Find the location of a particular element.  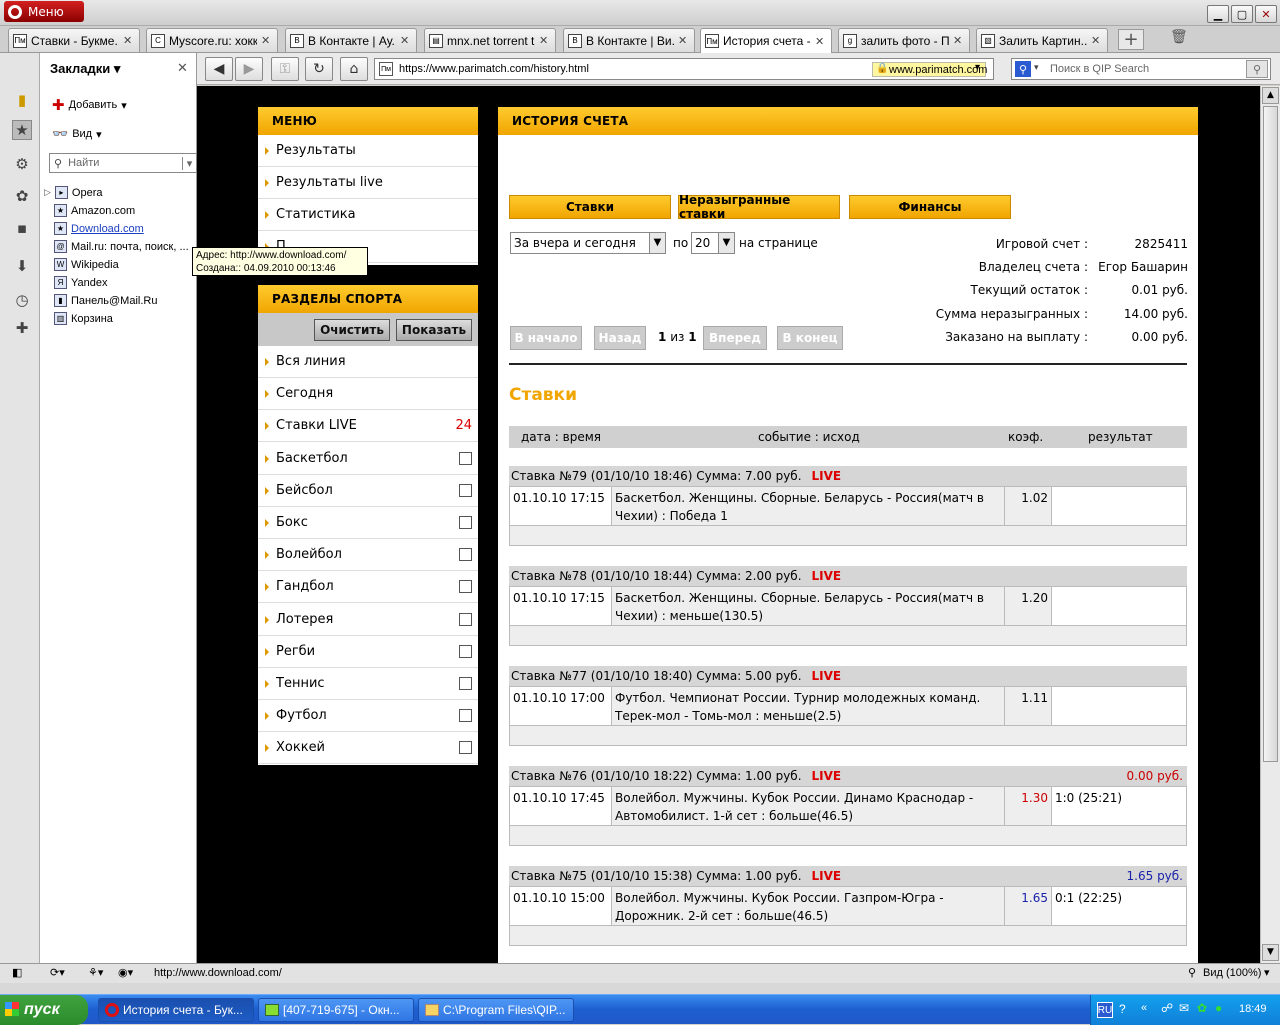

bookmarks-panel-icon: ★ is located at coordinates (22, 130).